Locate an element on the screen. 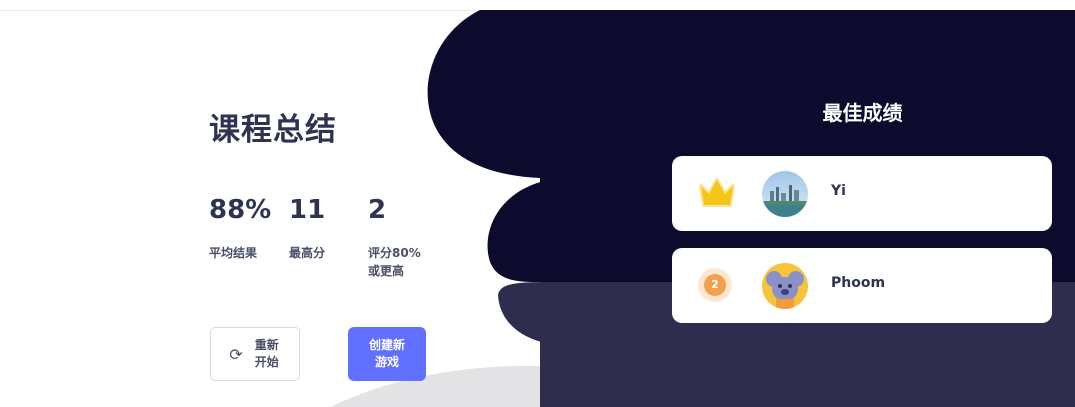  leaderboard-row: Yi is located at coordinates (862, 193).